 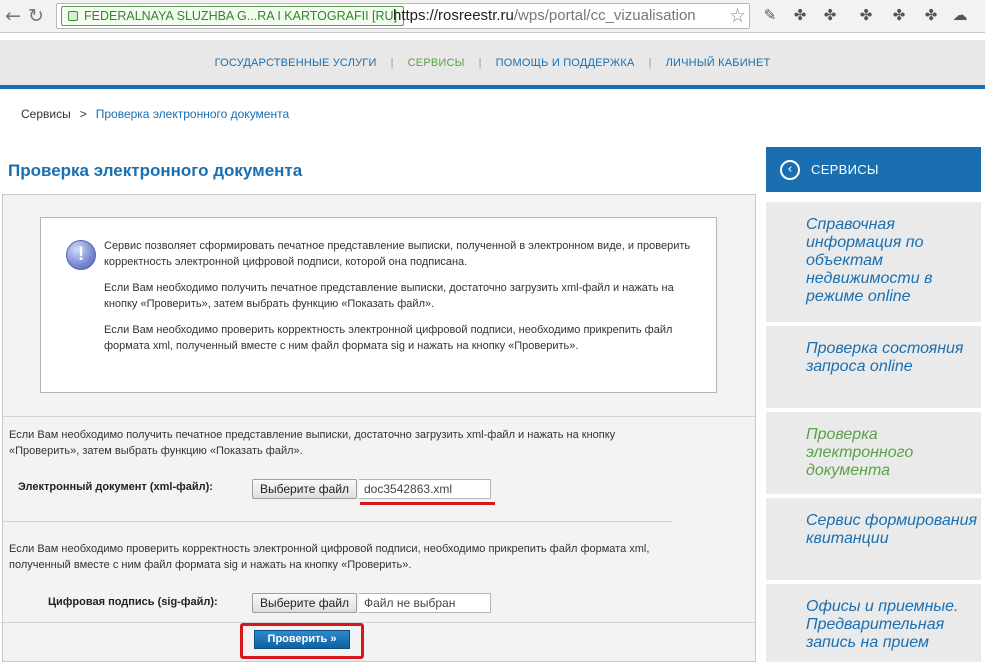 What do you see at coordinates (115, 487) in the screenshot?
I see `xml-file-label: Электронный документ (xml-файл):` at bounding box center [115, 487].